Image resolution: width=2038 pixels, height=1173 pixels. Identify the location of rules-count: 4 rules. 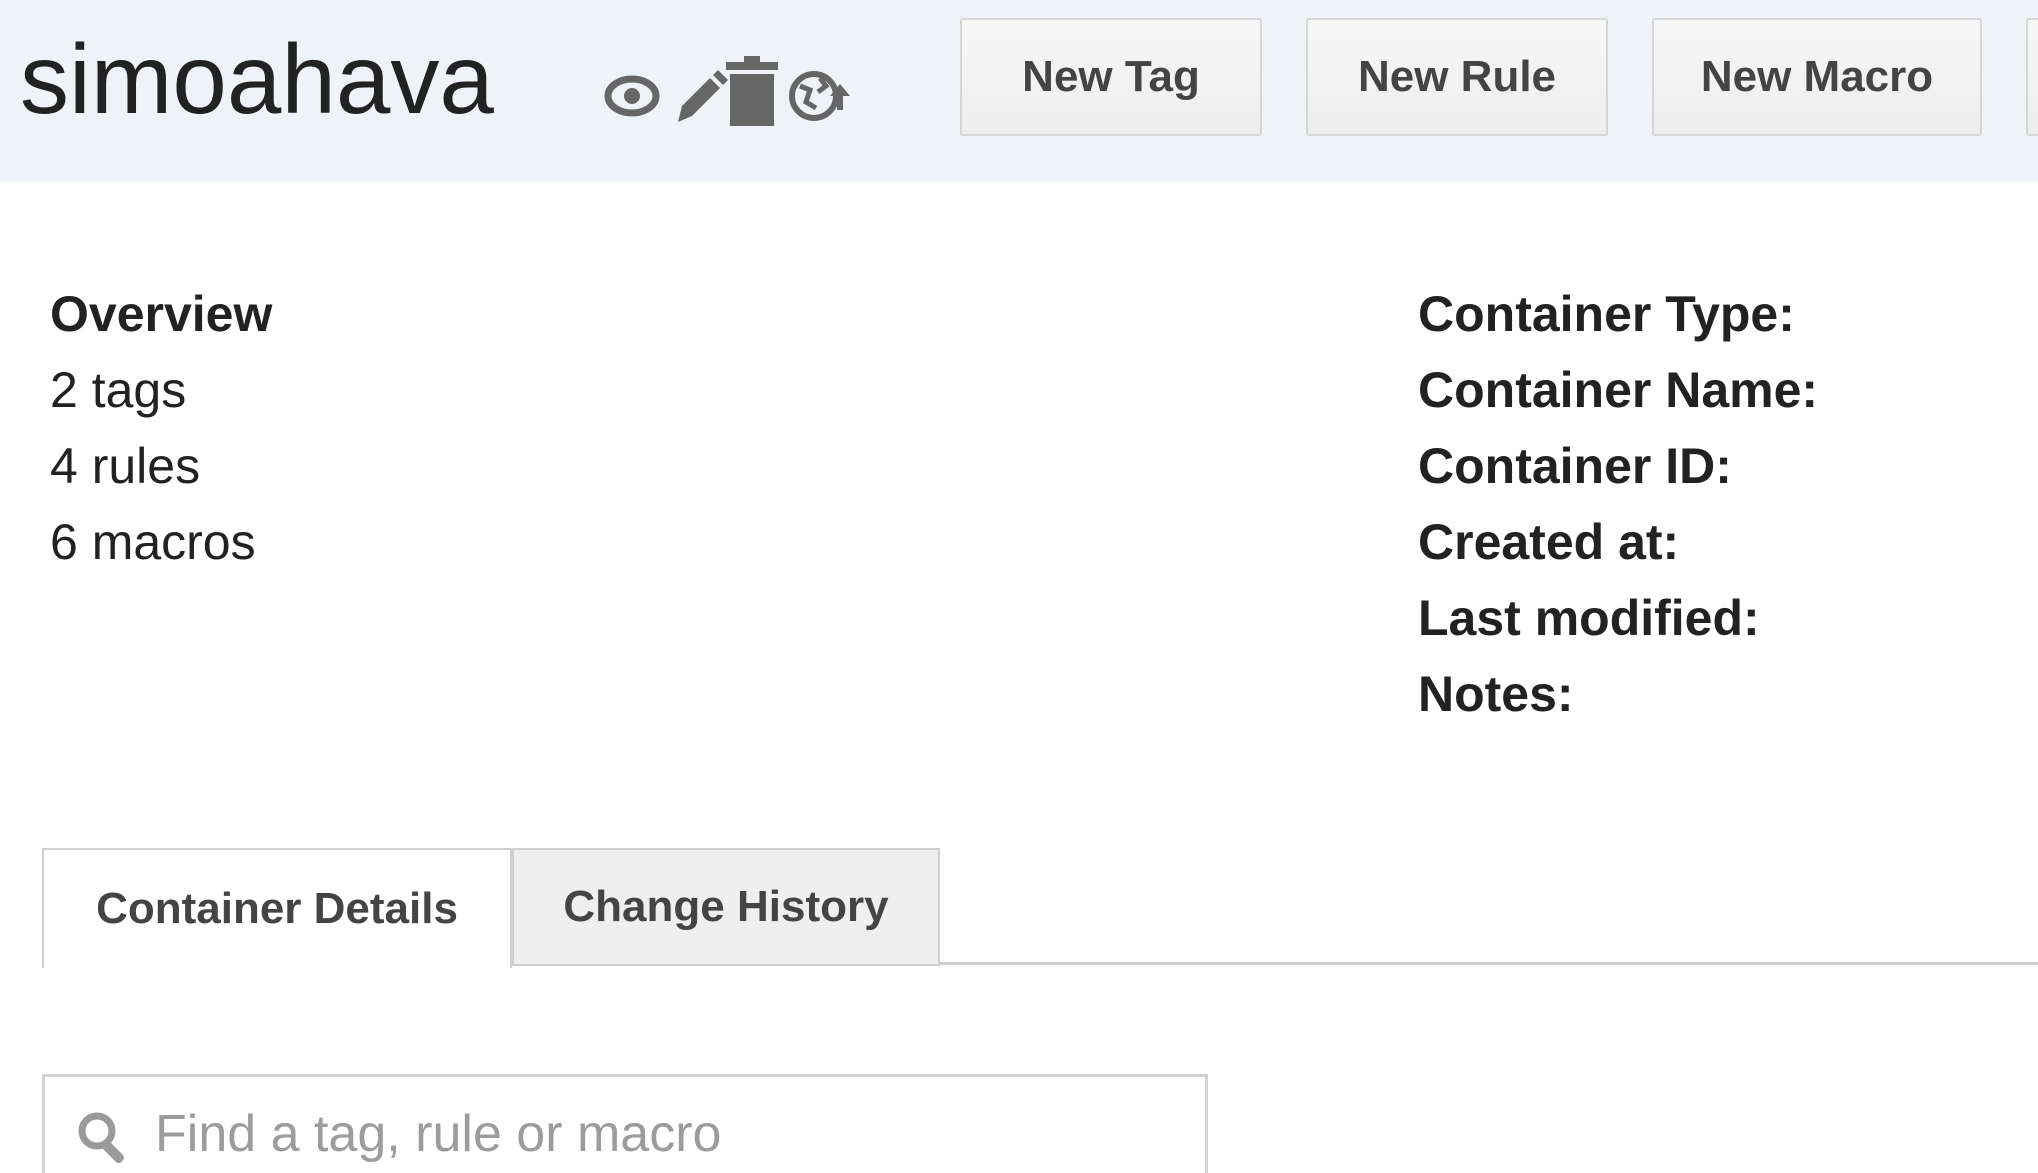
(125, 466).